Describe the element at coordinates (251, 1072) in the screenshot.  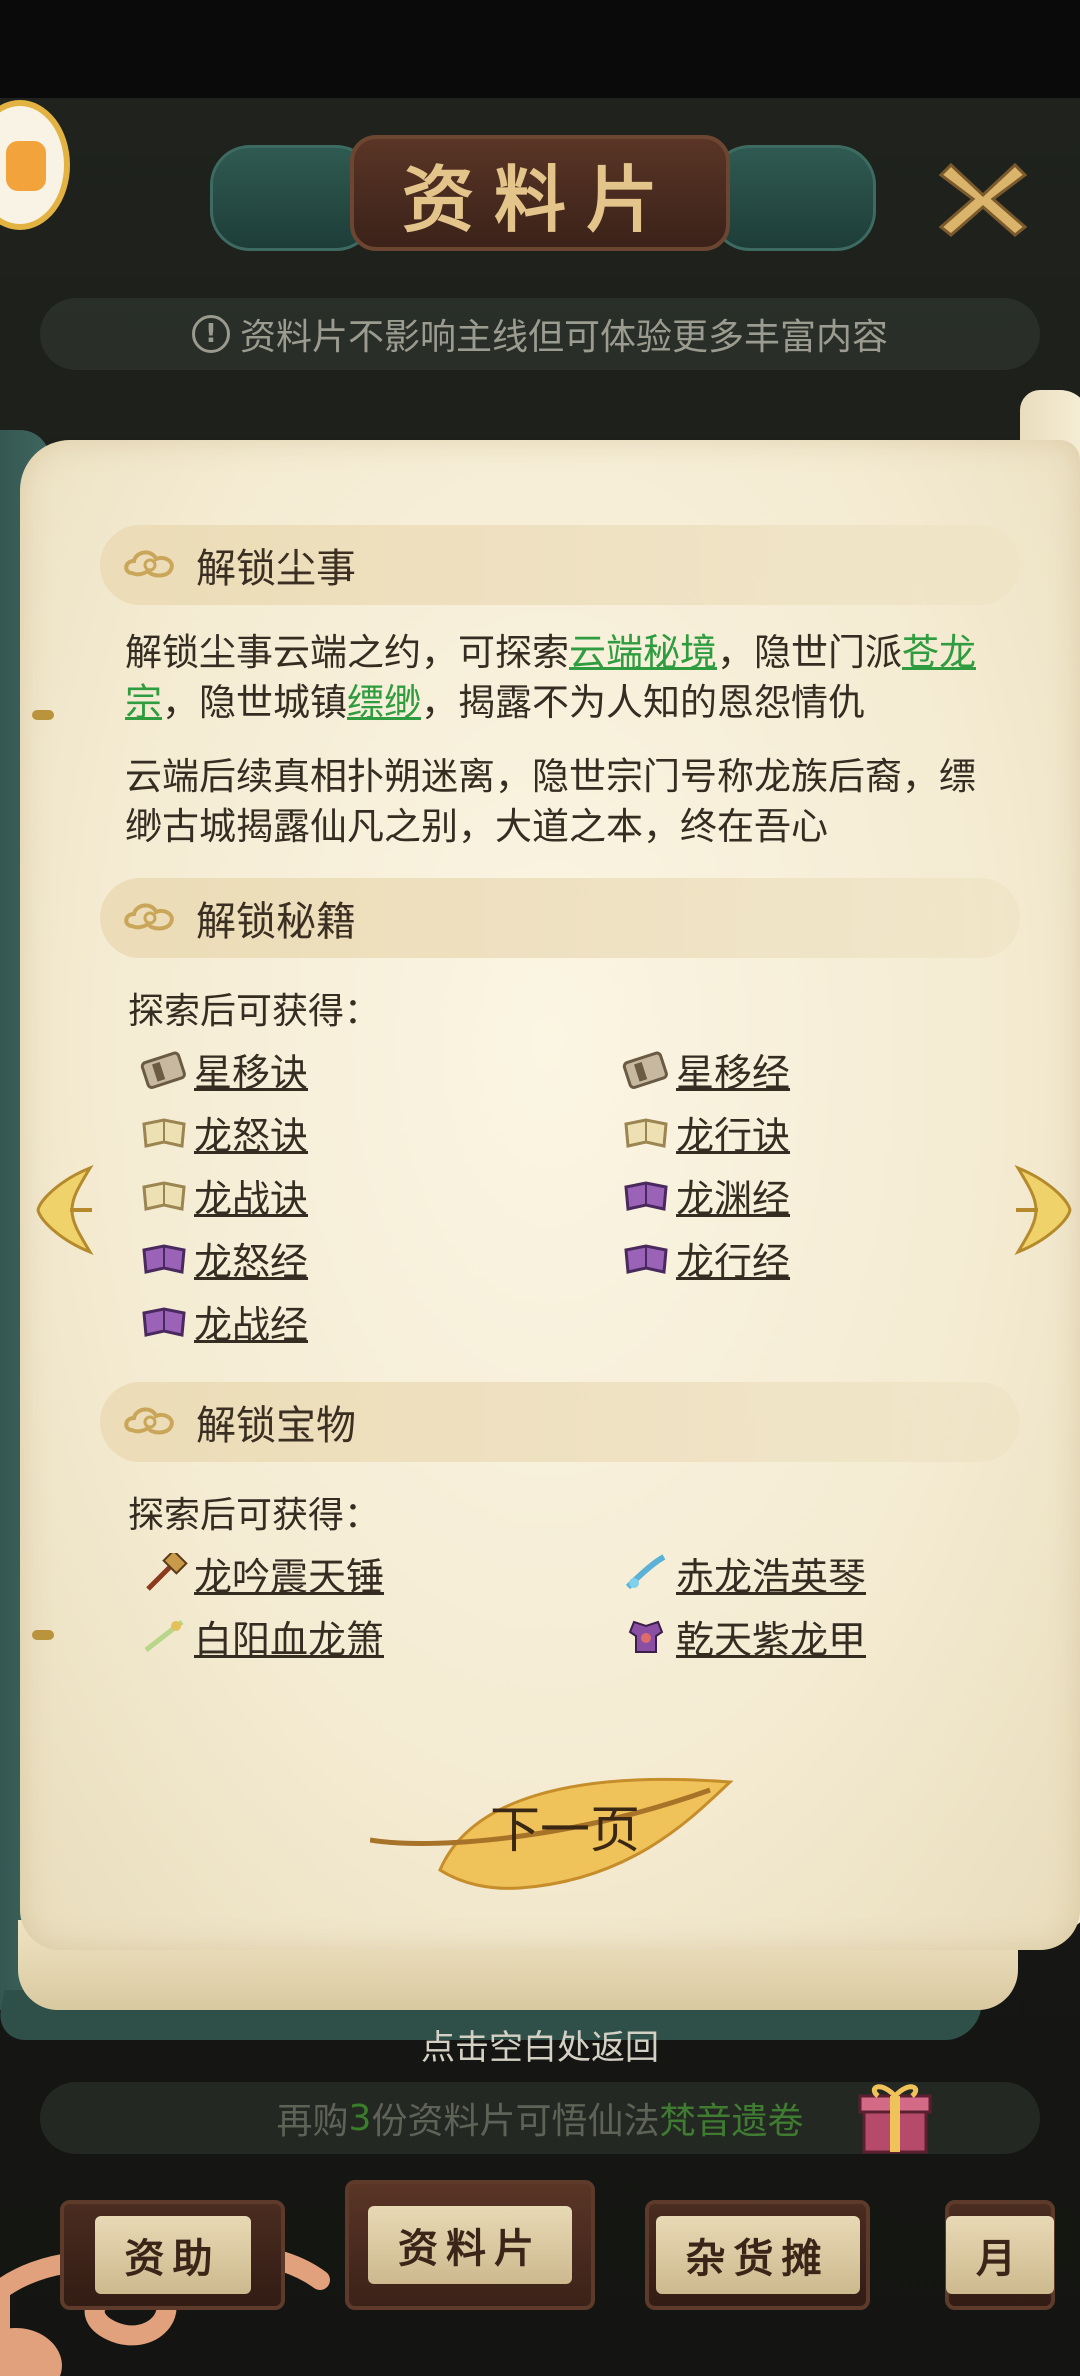
I see `item-label: 星移诀` at that location.